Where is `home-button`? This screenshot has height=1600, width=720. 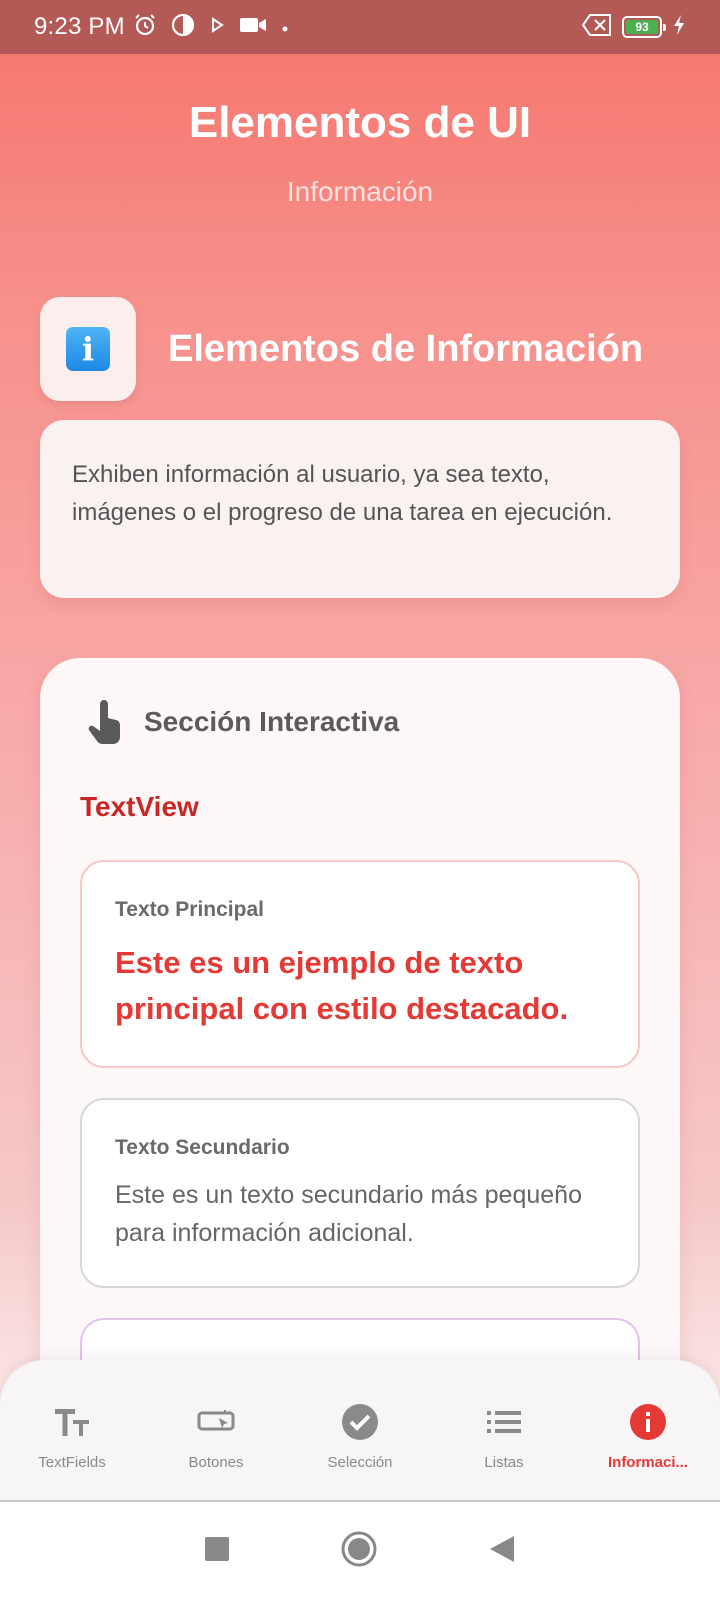 home-button is located at coordinates (359, 1551).